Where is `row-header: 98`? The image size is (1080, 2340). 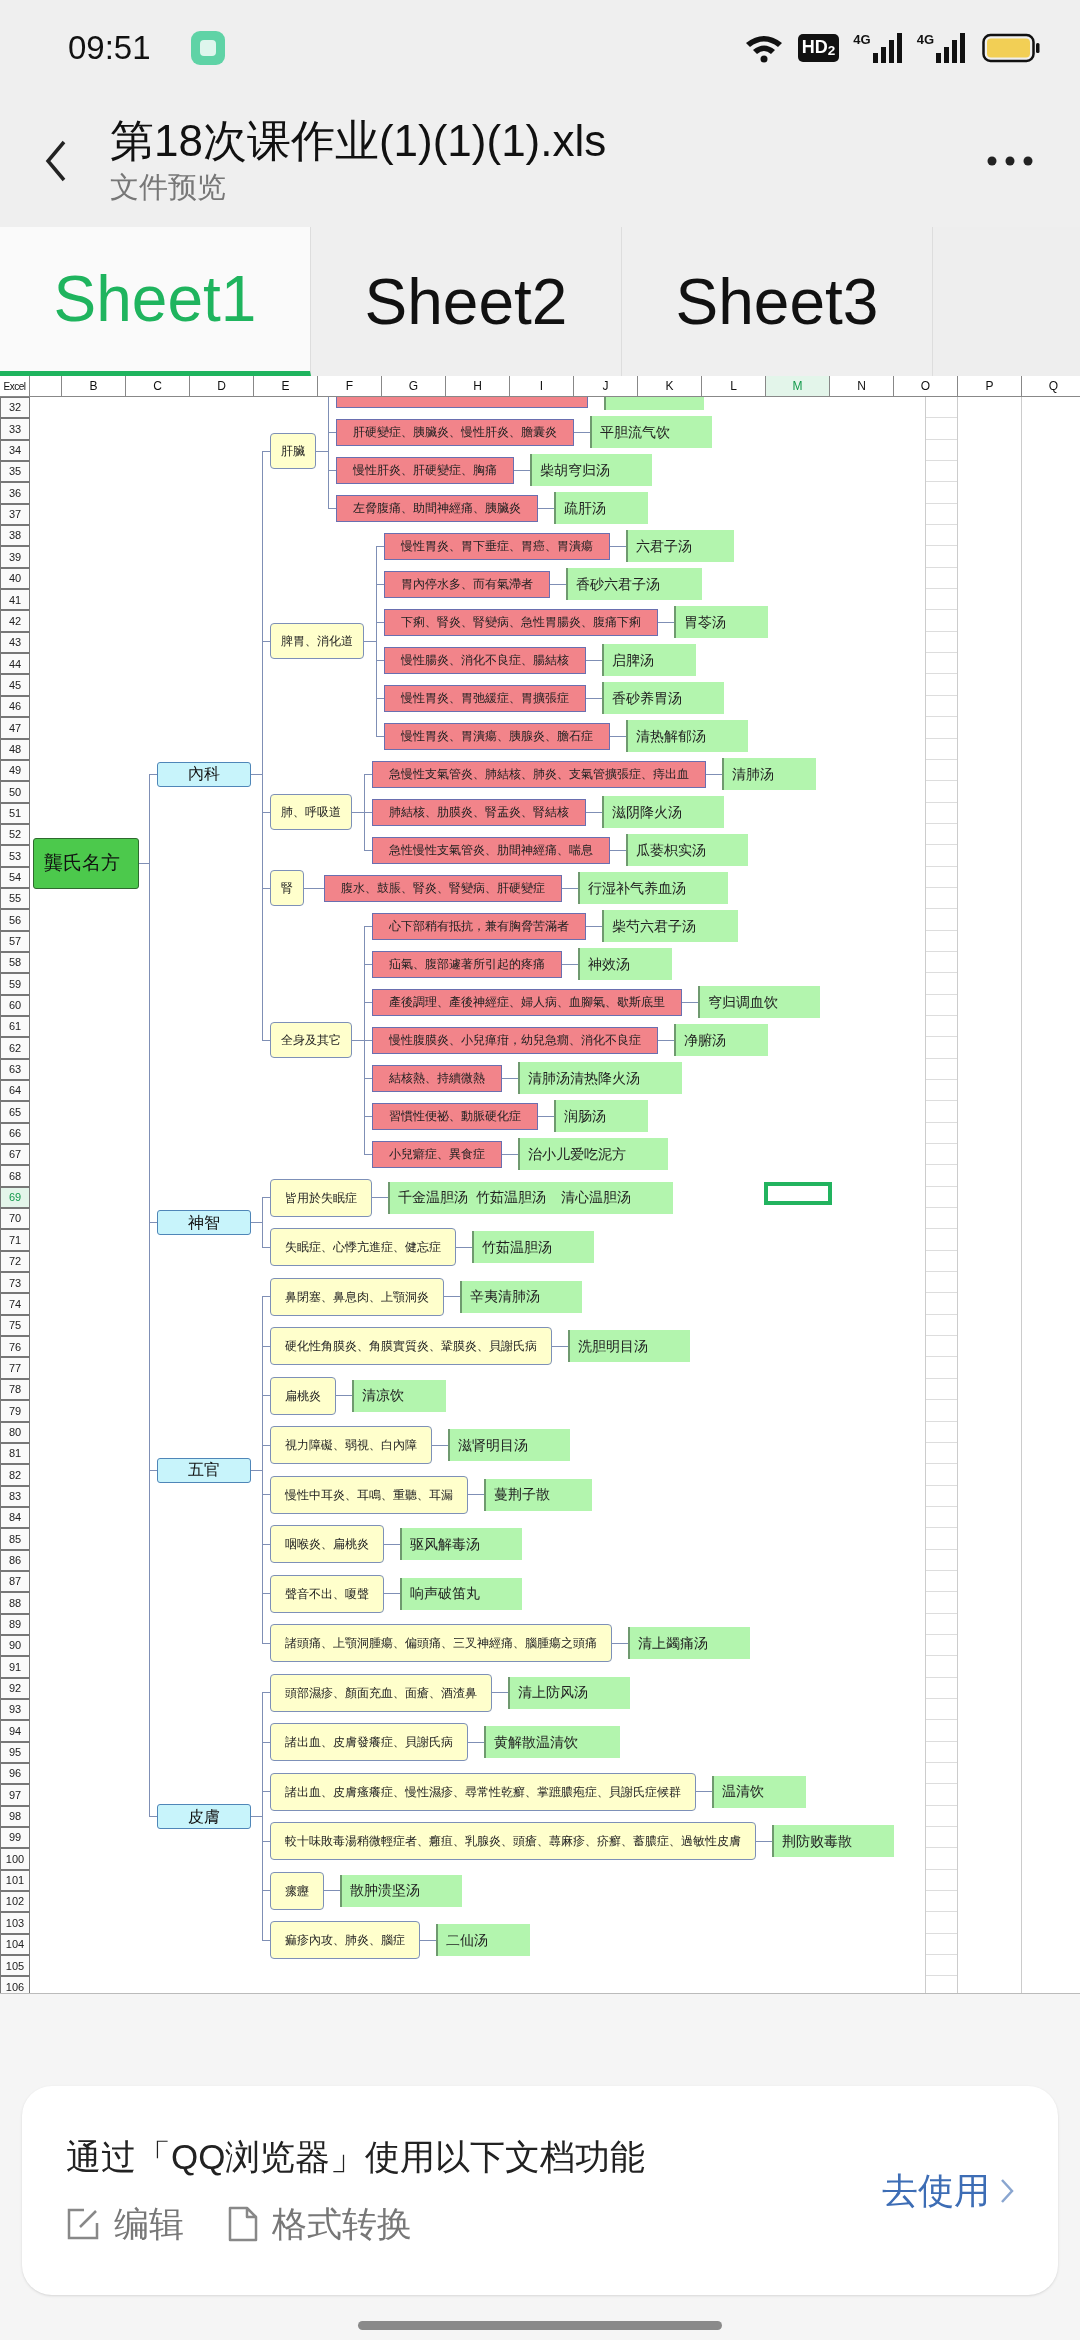
row-header: 98 is located at coordinates (15, 1816).